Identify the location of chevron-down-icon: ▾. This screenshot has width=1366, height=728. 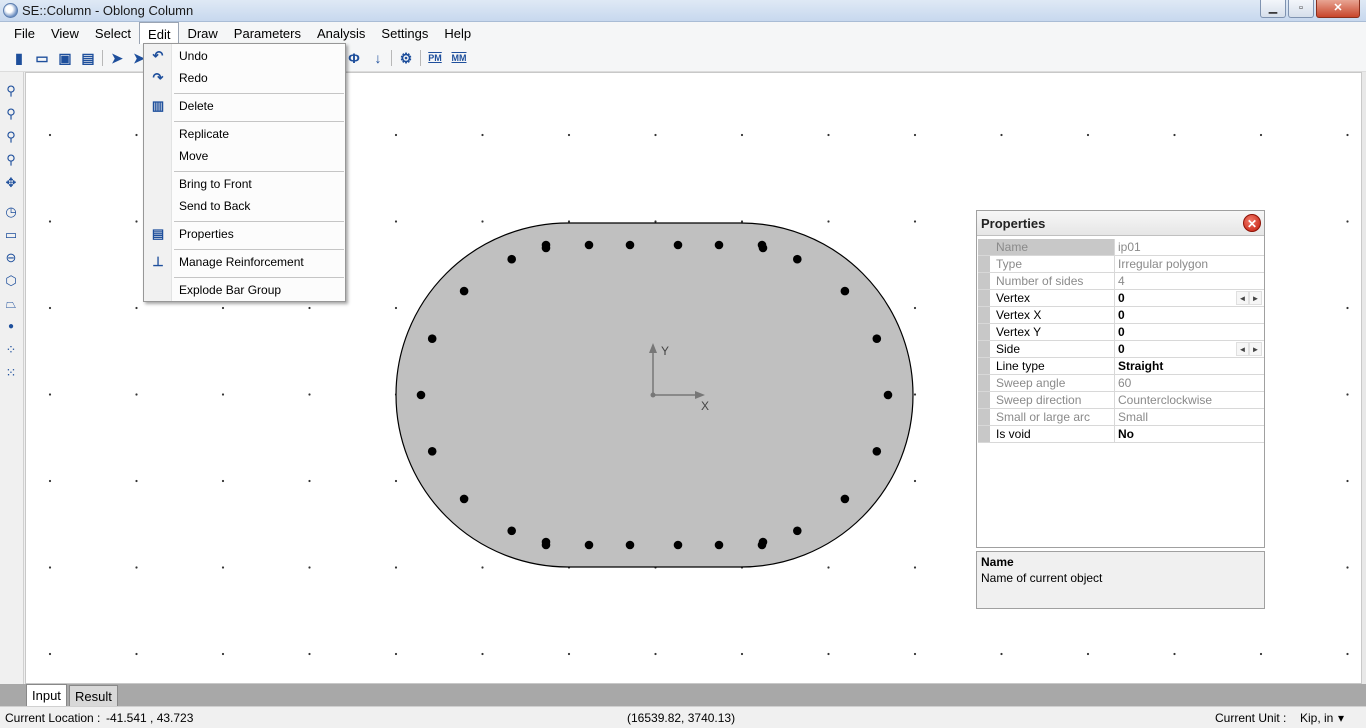
(1341, 718).